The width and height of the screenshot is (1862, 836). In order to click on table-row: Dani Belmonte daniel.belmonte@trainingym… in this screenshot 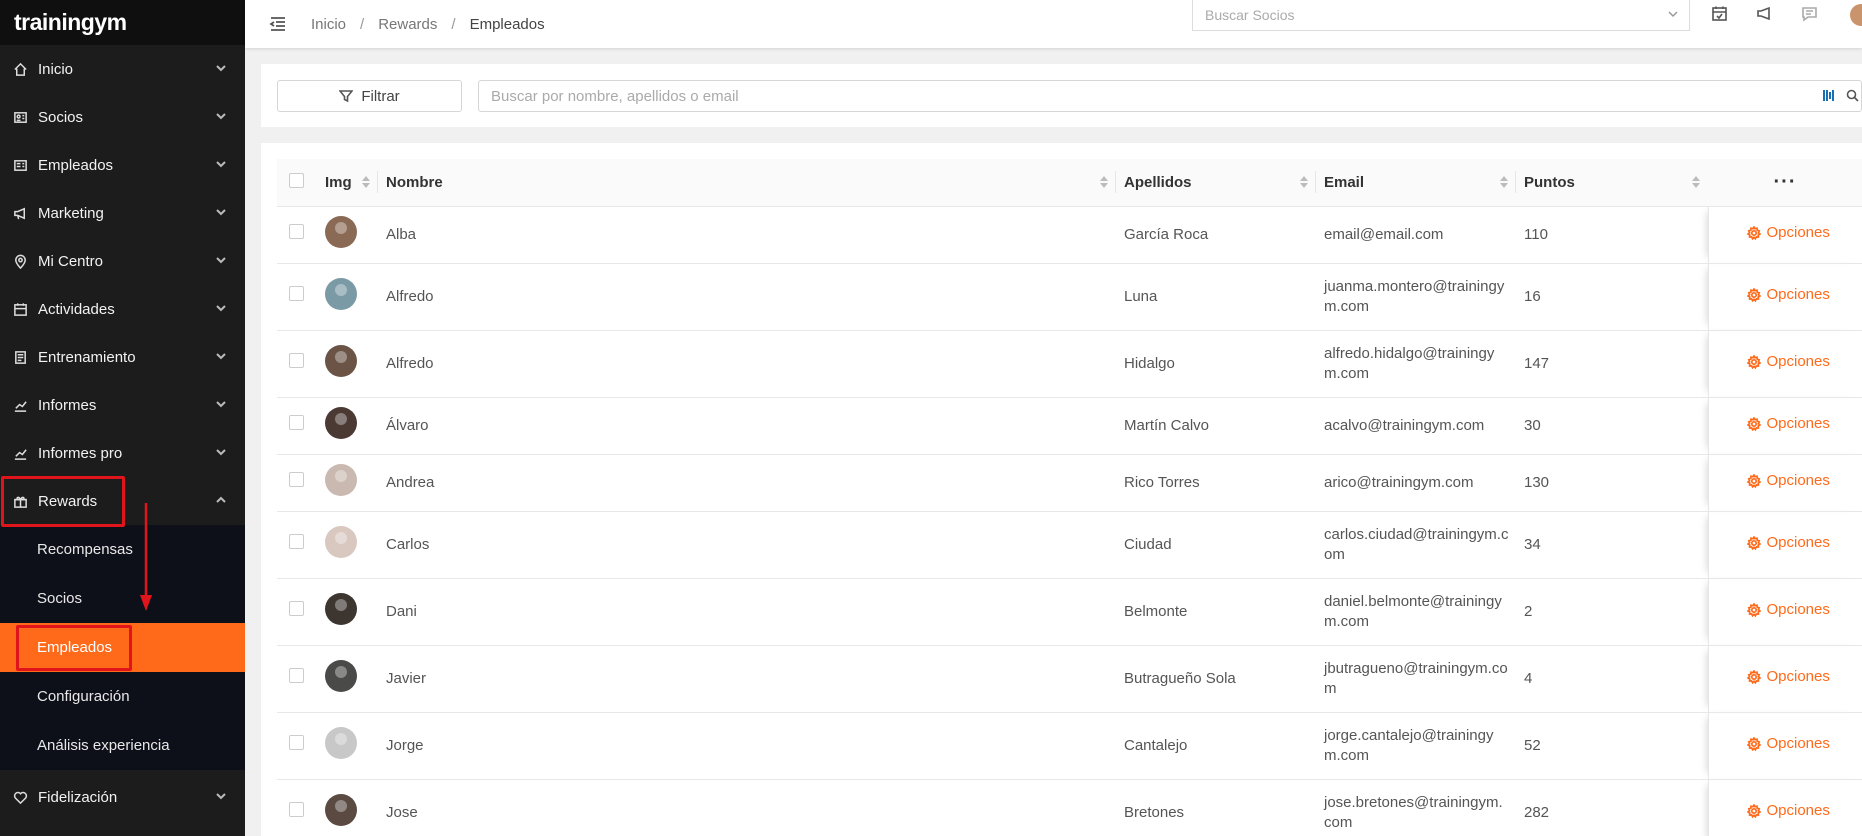, I will do `click(1069, 612)`.